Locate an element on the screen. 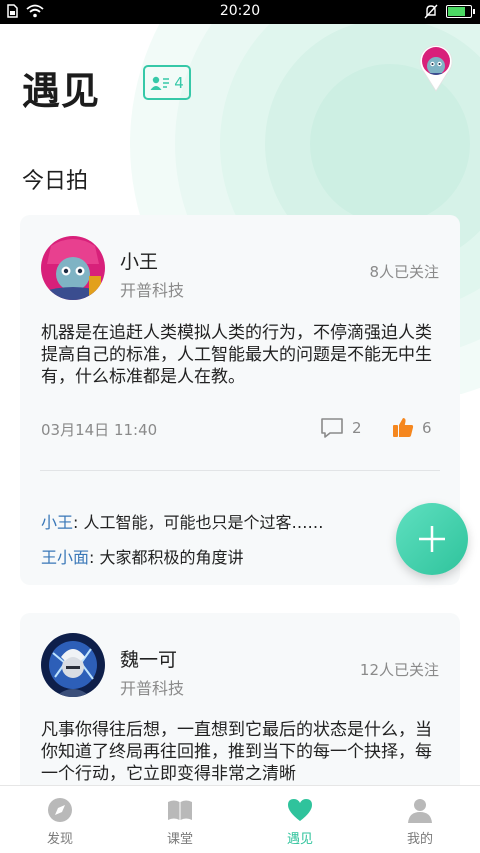  contacts-icon is located at coordinates (160, 83).